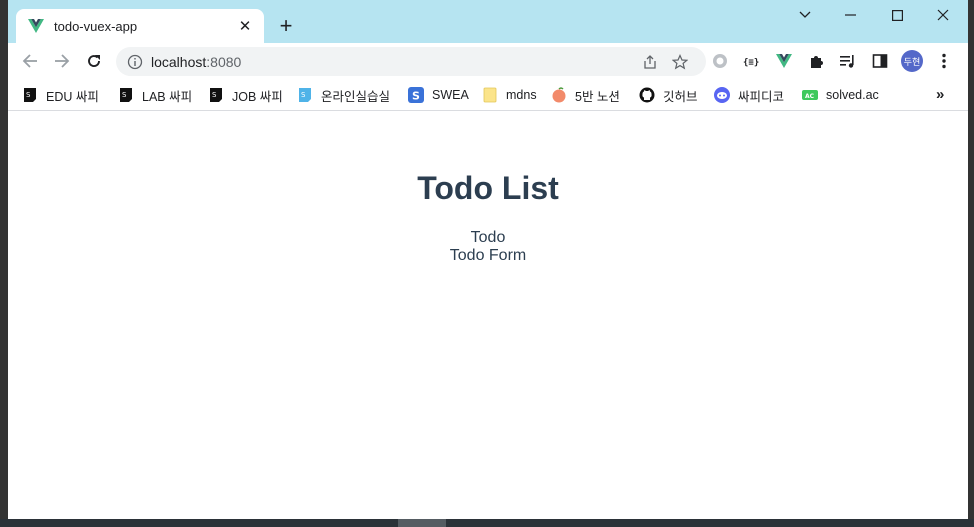 This screenshot has height=527, width=974. I want to click on bookmarks-overflow-button: », so click(940, 94).